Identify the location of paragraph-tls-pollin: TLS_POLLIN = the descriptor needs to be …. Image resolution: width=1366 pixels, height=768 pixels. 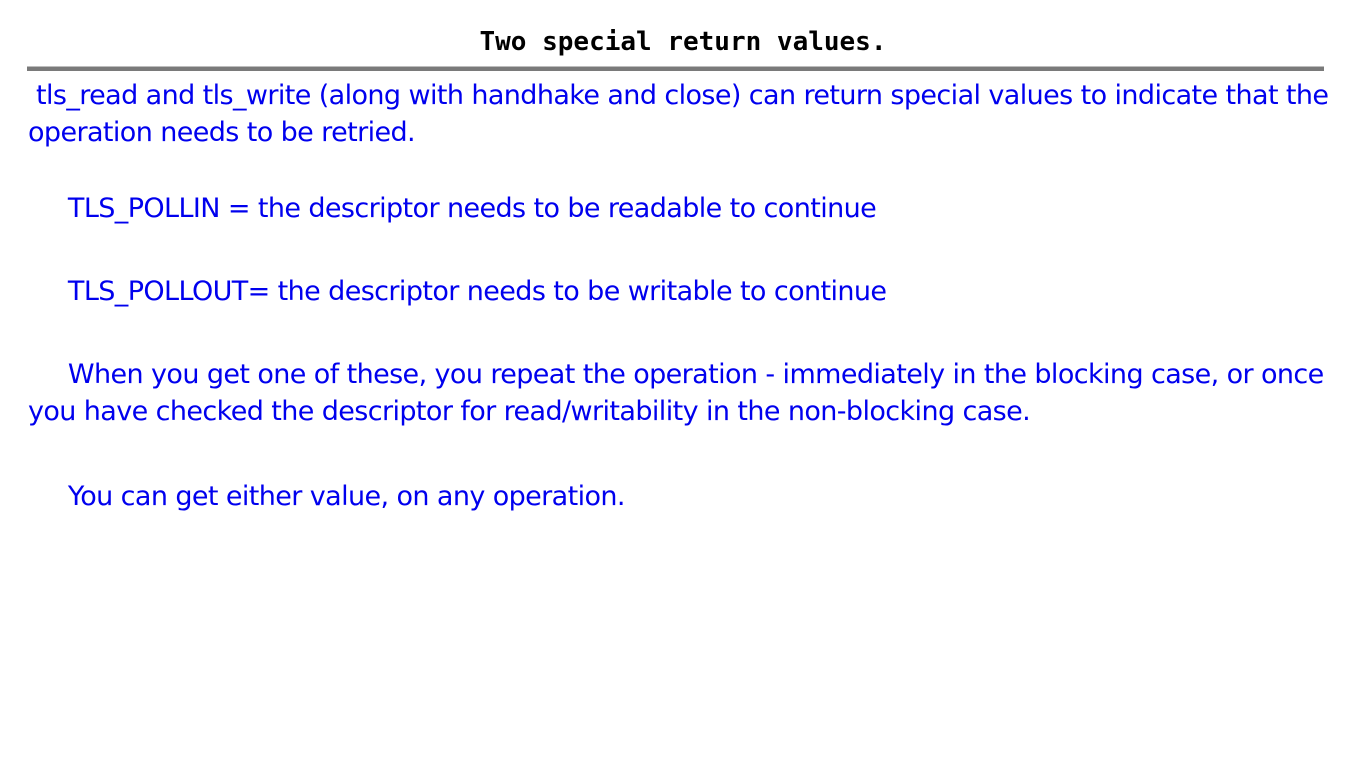
(452, 208).